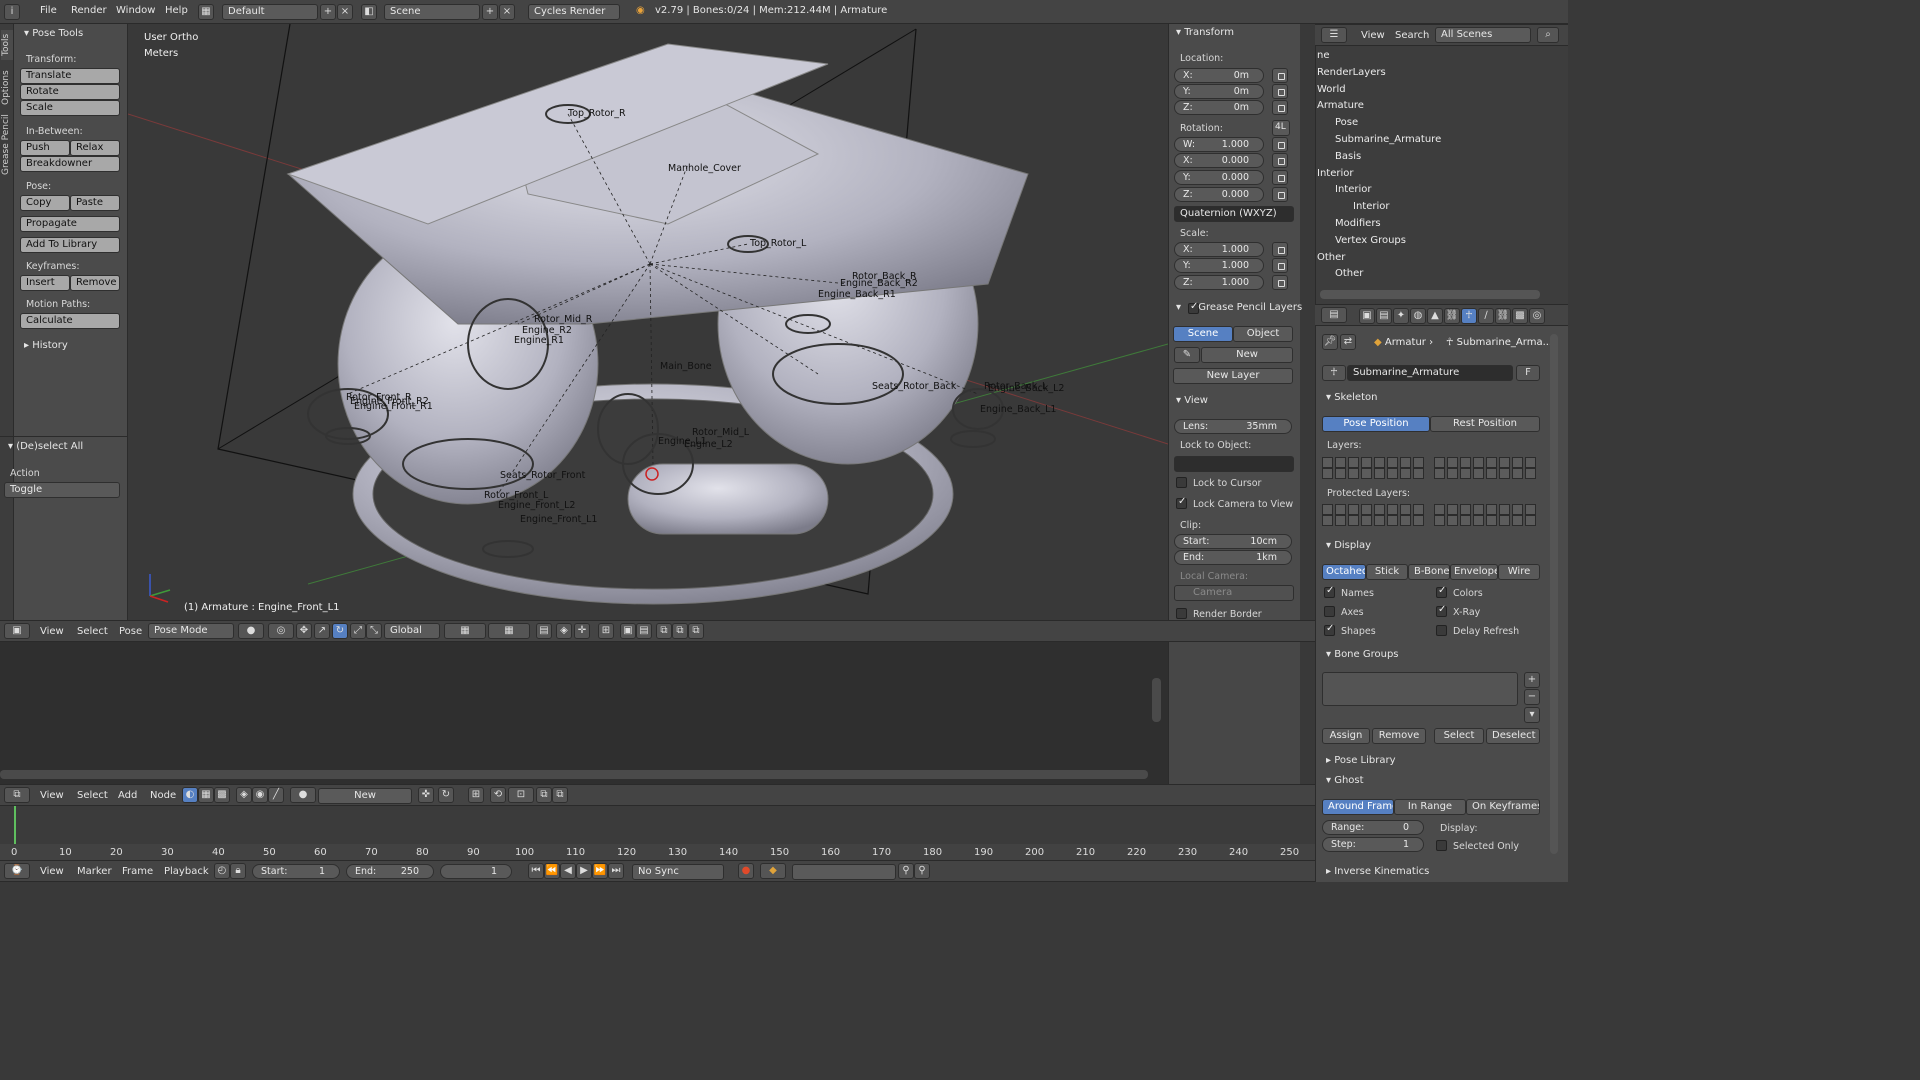 This screenshot has width=1920, height=1080. I want to click on armature-name-field: Submarine_Armature, so click(1430, 373).